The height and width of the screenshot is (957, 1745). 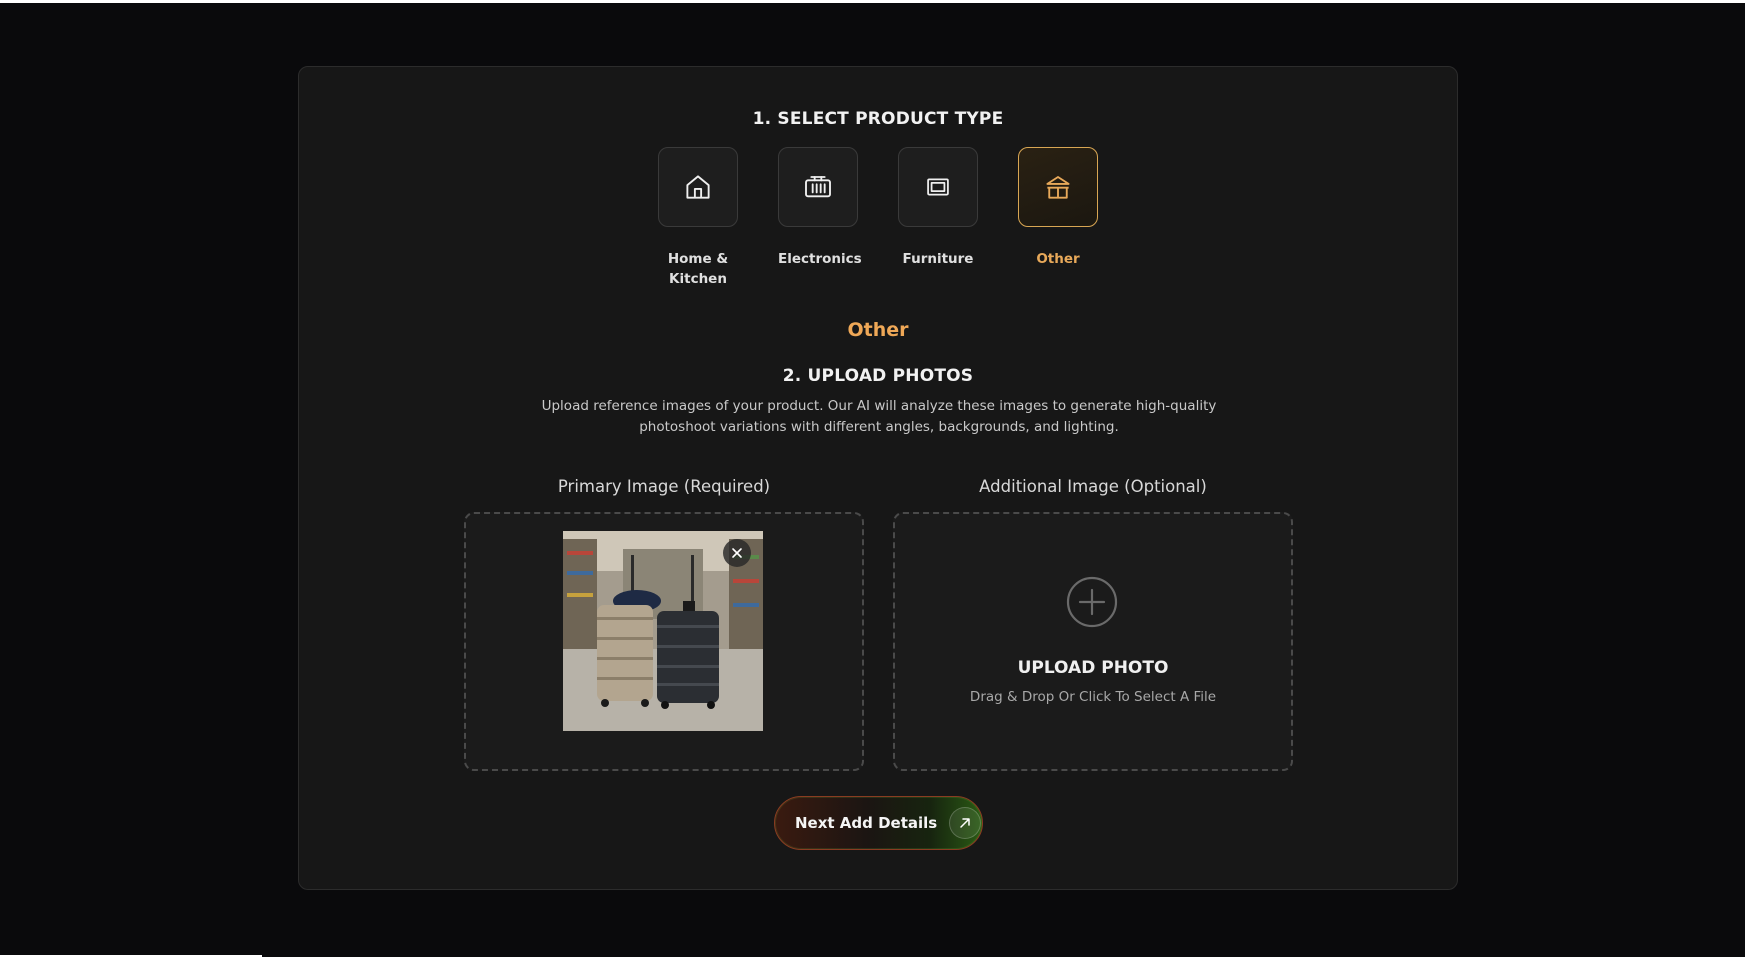 I want to click on product-type-electronics: Electronics, so click(x=820, y=208).